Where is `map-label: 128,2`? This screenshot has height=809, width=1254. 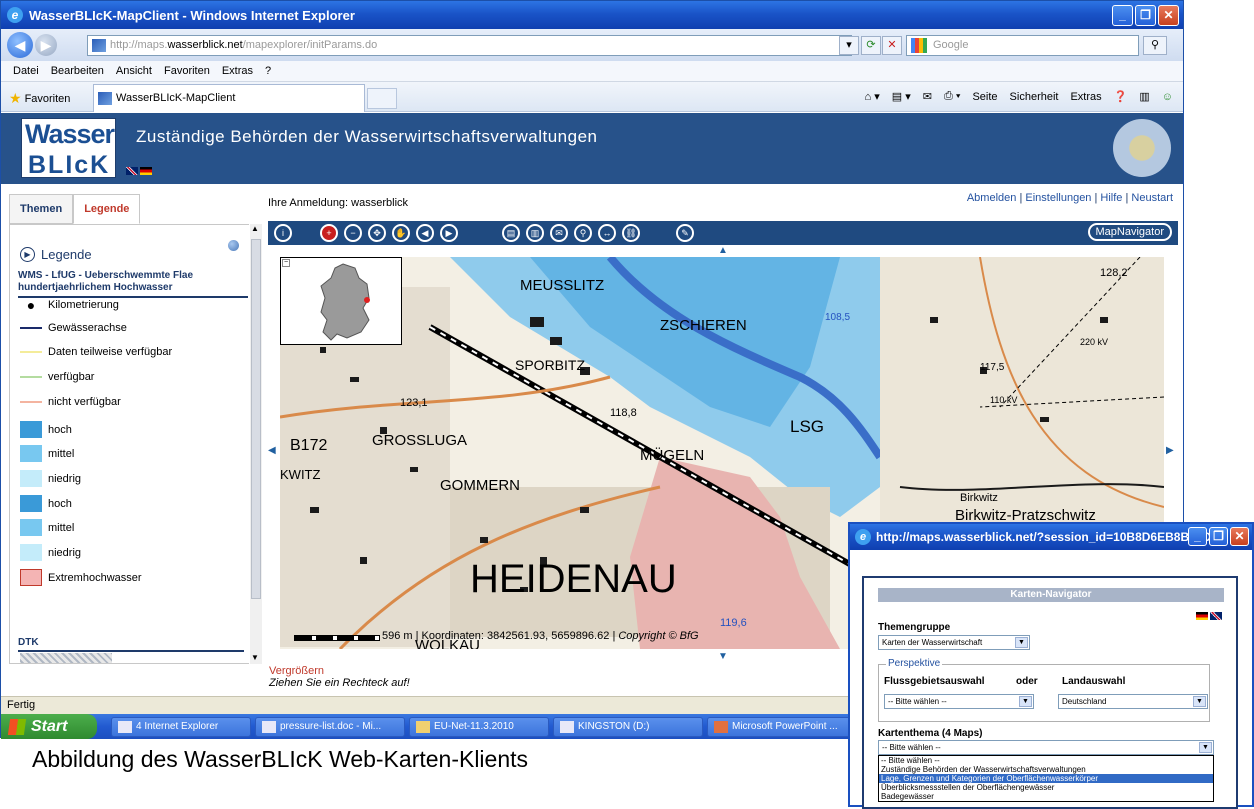 map-label: 128,2 is located at coordinates (1114, 273).